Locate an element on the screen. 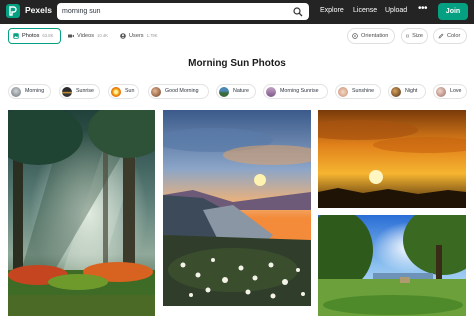 This screenshot has width=474, height=316. chip-label: Night is located at coordinates (411, 91).